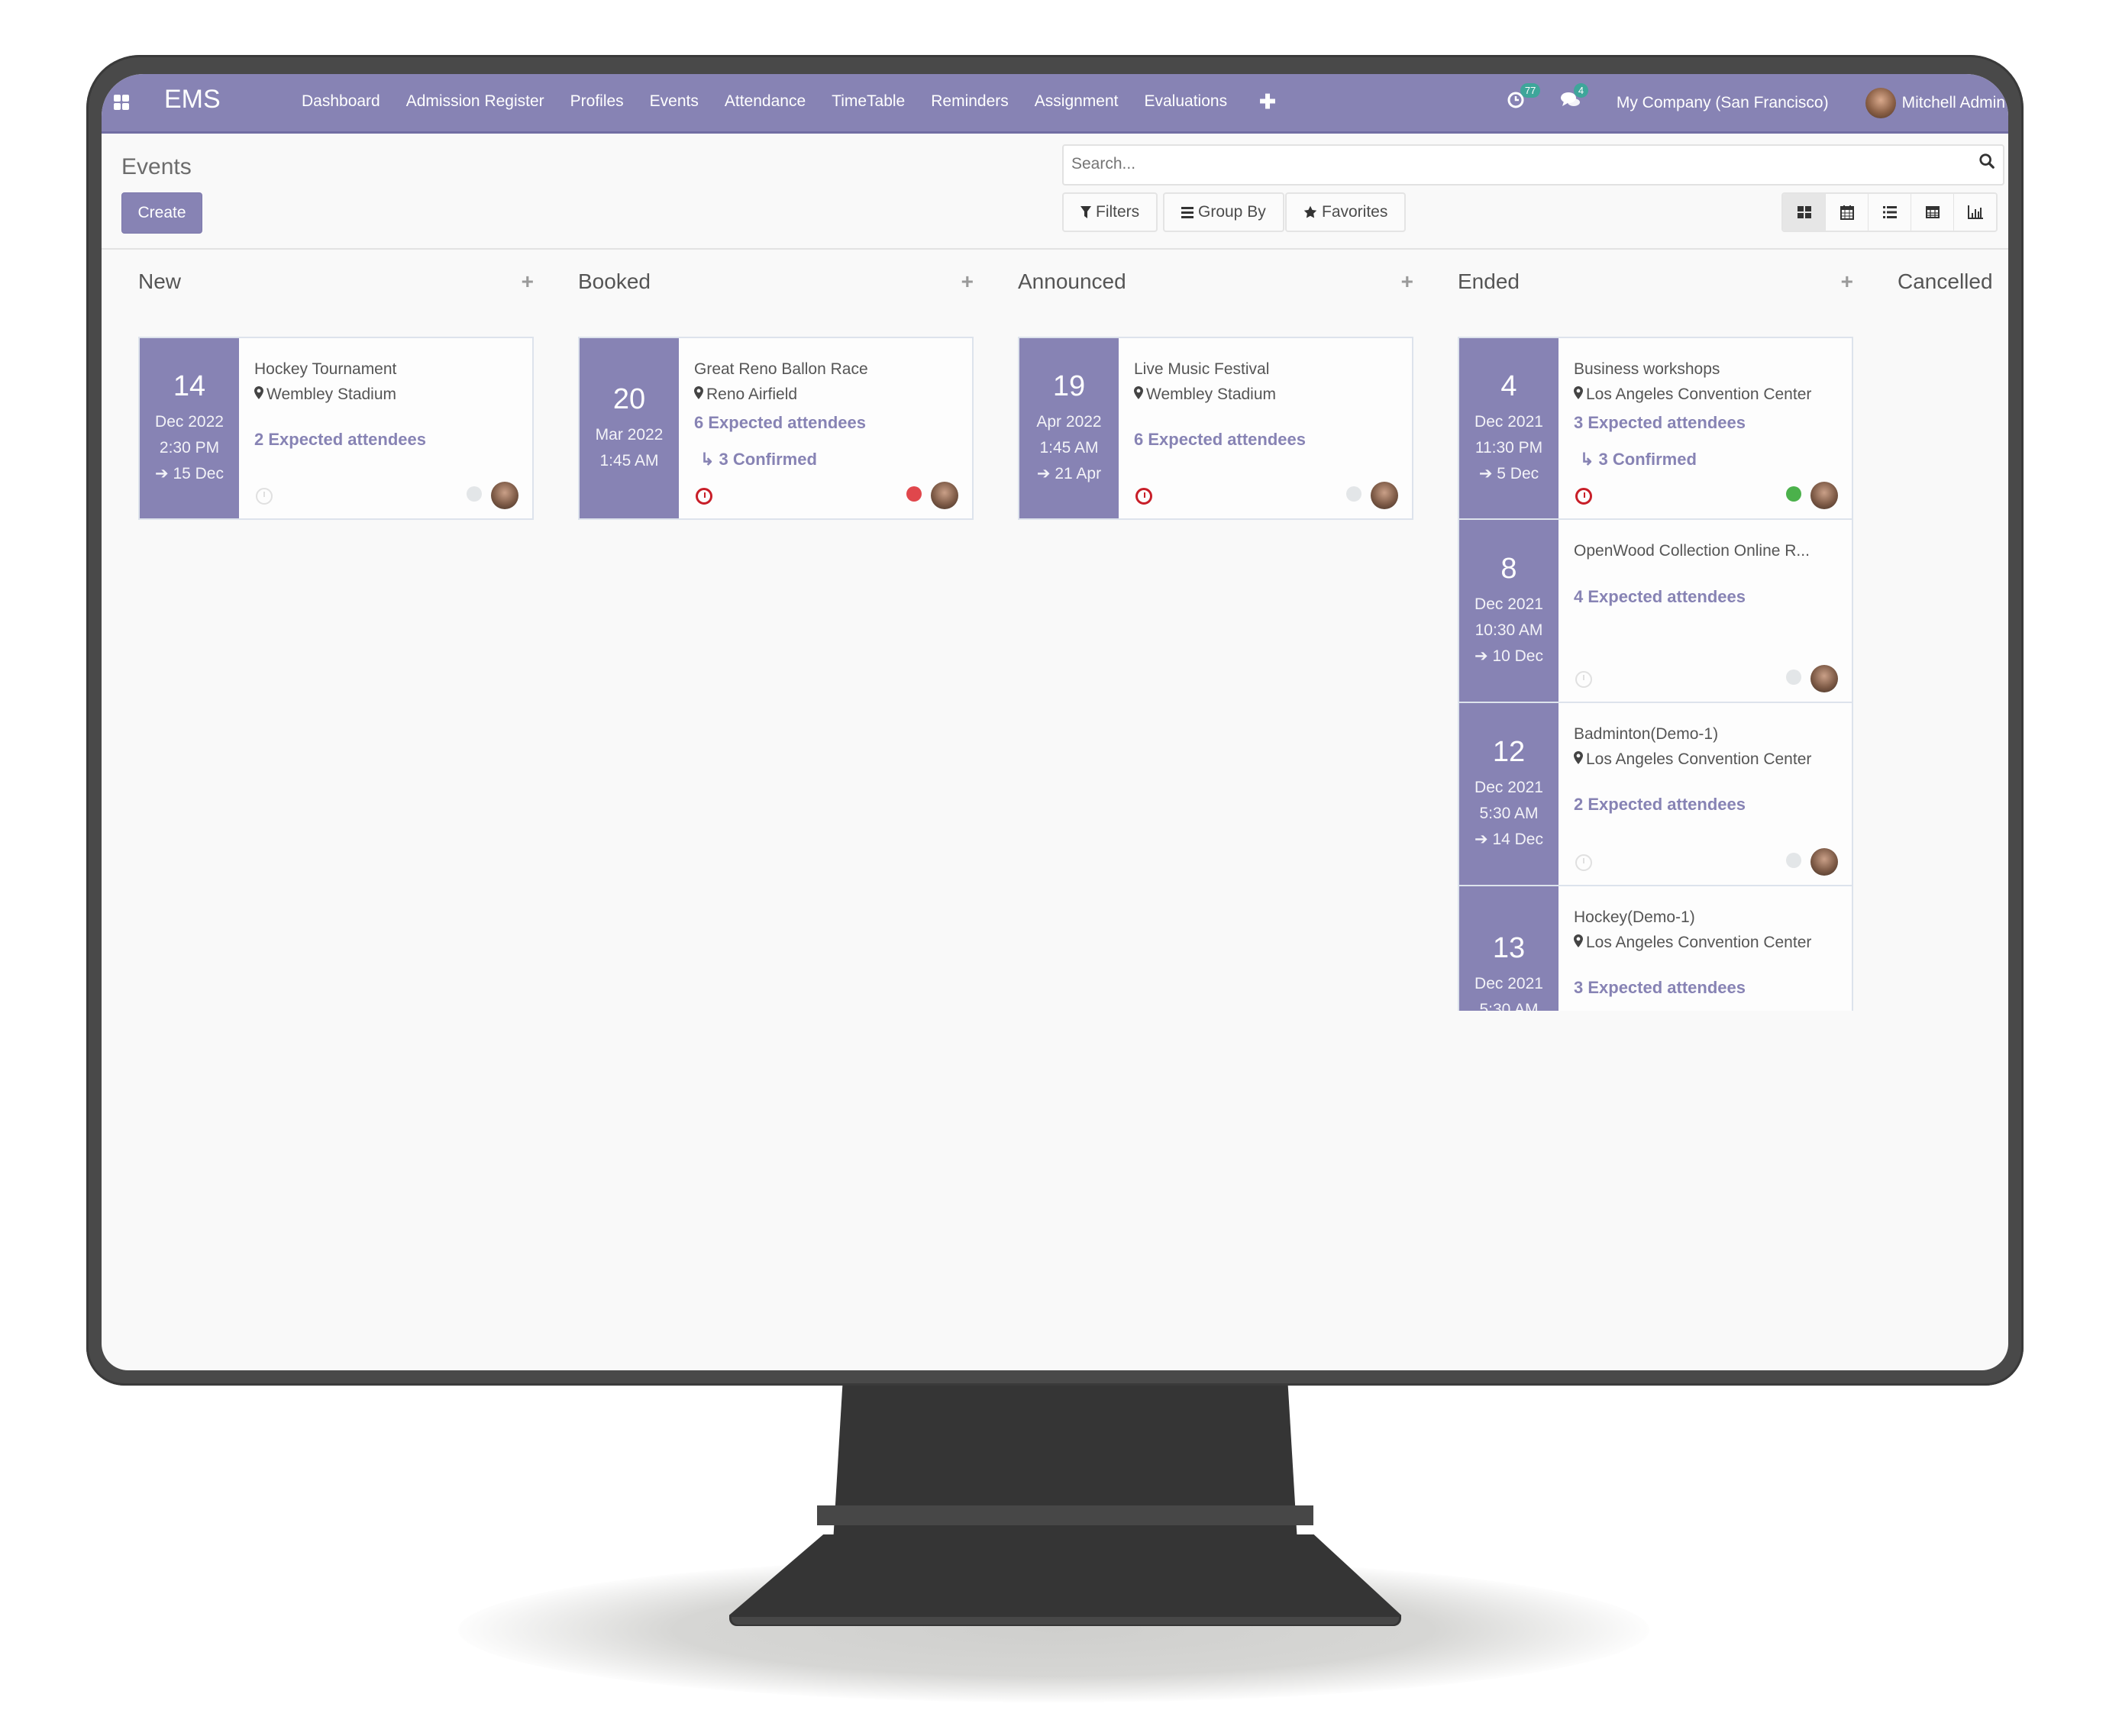  What do you see at coordinates (1713, 597) in the screenshot?
I see `expected-attendees-link: 4 Expected attendees` at bounding box center [1713, 597].